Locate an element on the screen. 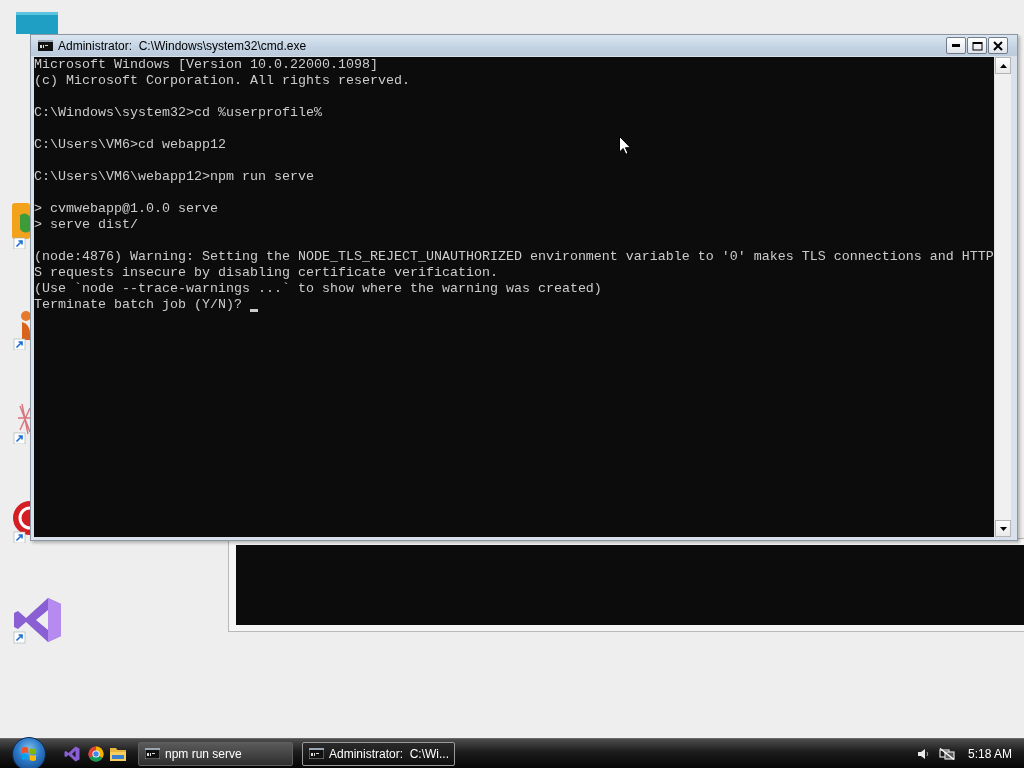  scrollbar-track is located at coordinates (1002, 297).